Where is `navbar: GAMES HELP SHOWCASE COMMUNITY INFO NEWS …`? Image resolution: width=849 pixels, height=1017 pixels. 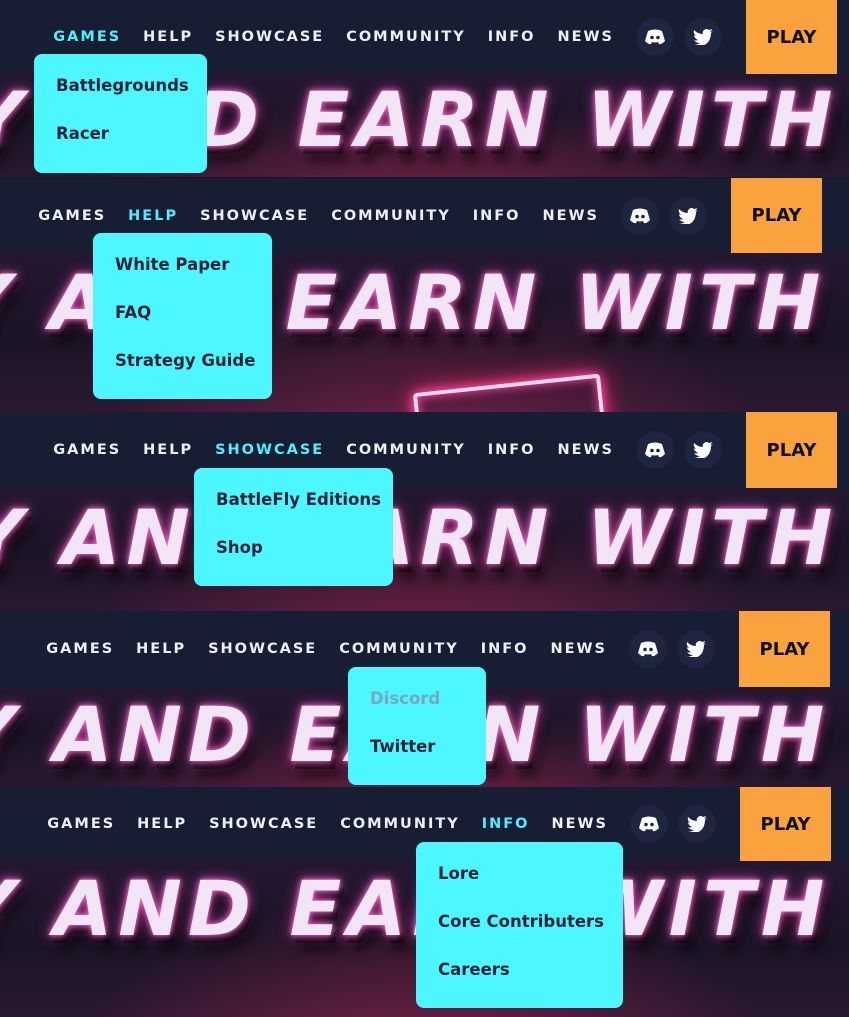
navbar: GAMES HELP SHOWCASE COMMUNITY INFO NEWS … is located at coordinates (424, 450).